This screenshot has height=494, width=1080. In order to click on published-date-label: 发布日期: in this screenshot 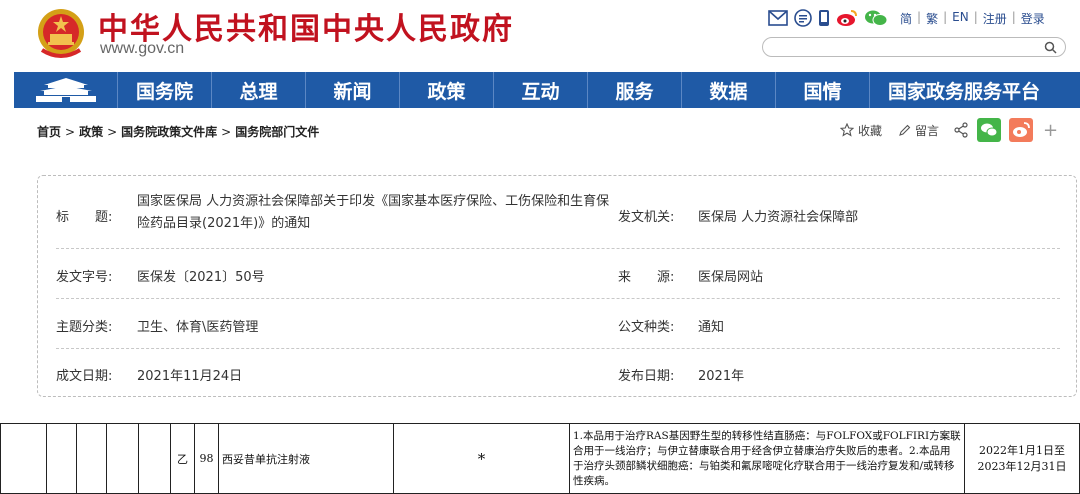, I will do `click(646, 376)`.